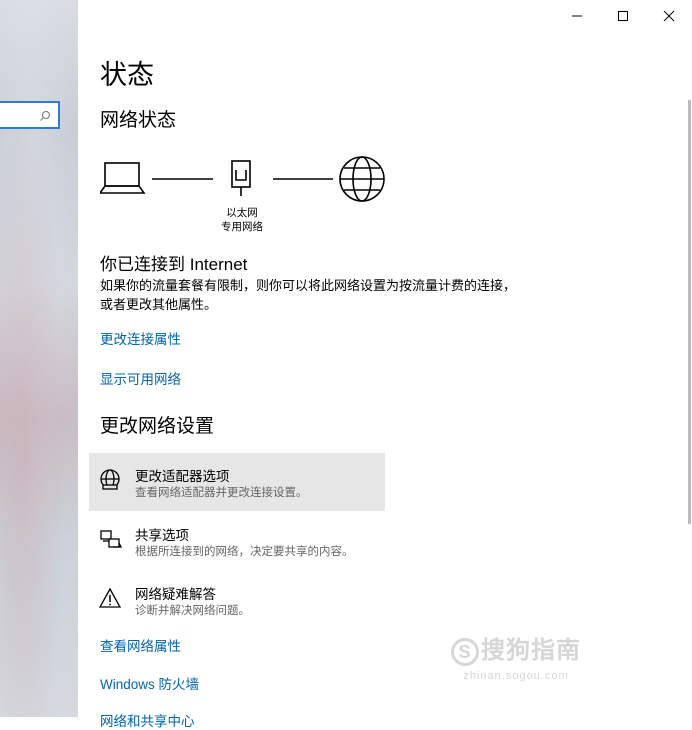 This screenshot has width=692, height=730. What do you see at coordinates (531, 650) in the screenshot?
I see `watermark-text: 搜狗指南` at bounding box center [531, 650].